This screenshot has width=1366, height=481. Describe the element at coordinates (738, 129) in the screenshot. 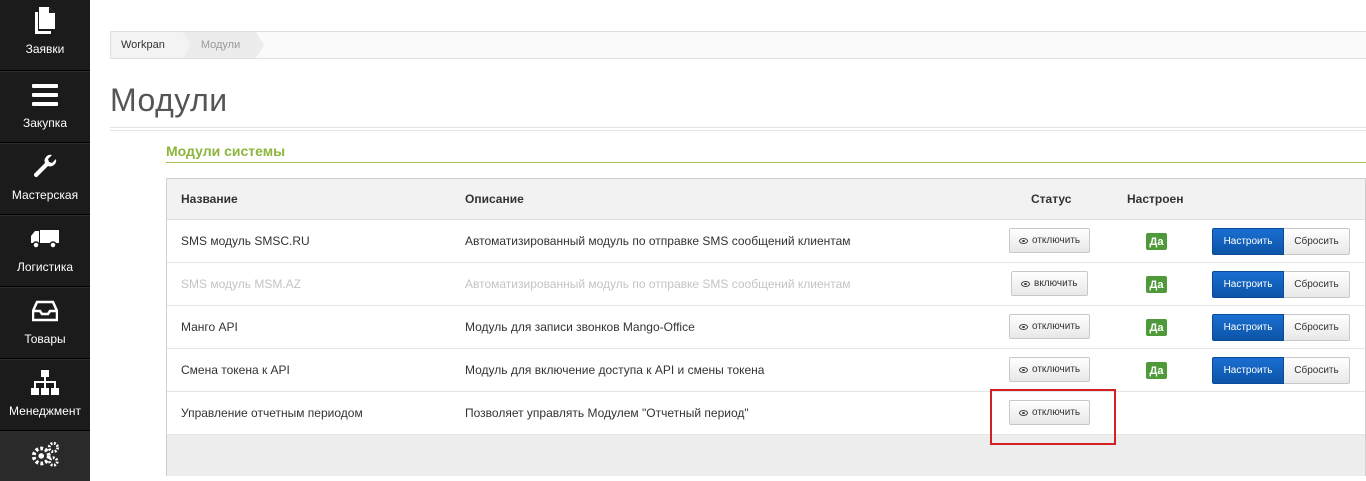

I see `title-divider` at that location.